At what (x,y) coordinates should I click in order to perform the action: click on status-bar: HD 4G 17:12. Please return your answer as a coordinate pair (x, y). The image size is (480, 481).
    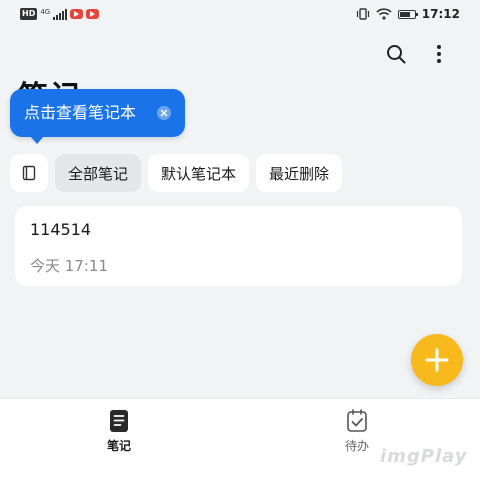
    Looking at the image, I should click on (240, 15).